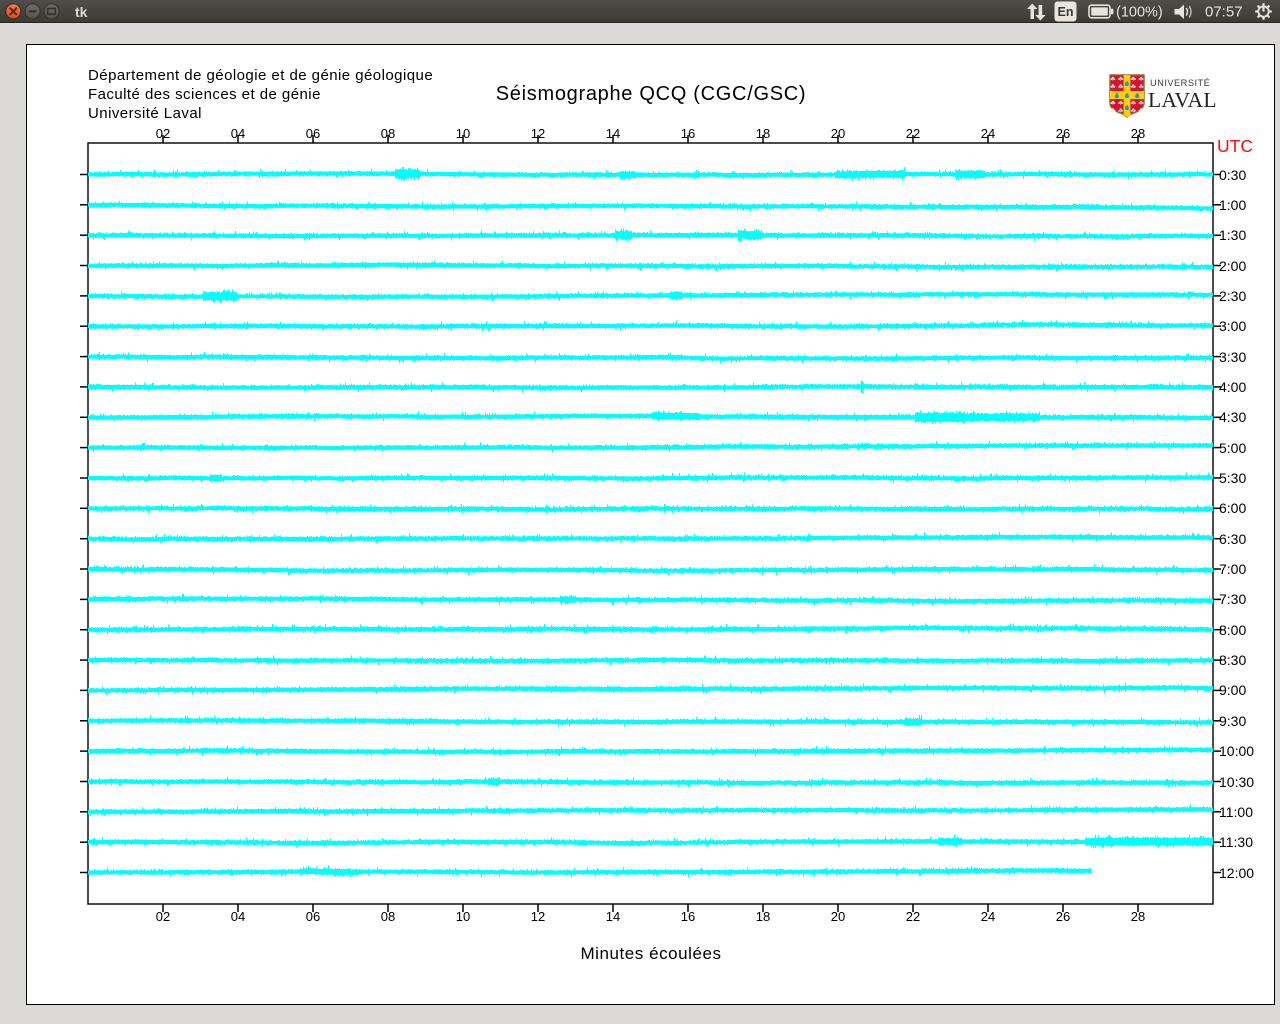 Image resolution: width=1280 pixels, height=1024 pixels. What do you see at coordinates (1139, 13) in the screenshot?
I see `svg-text: (100%)` at bounding box center [1139, 13].